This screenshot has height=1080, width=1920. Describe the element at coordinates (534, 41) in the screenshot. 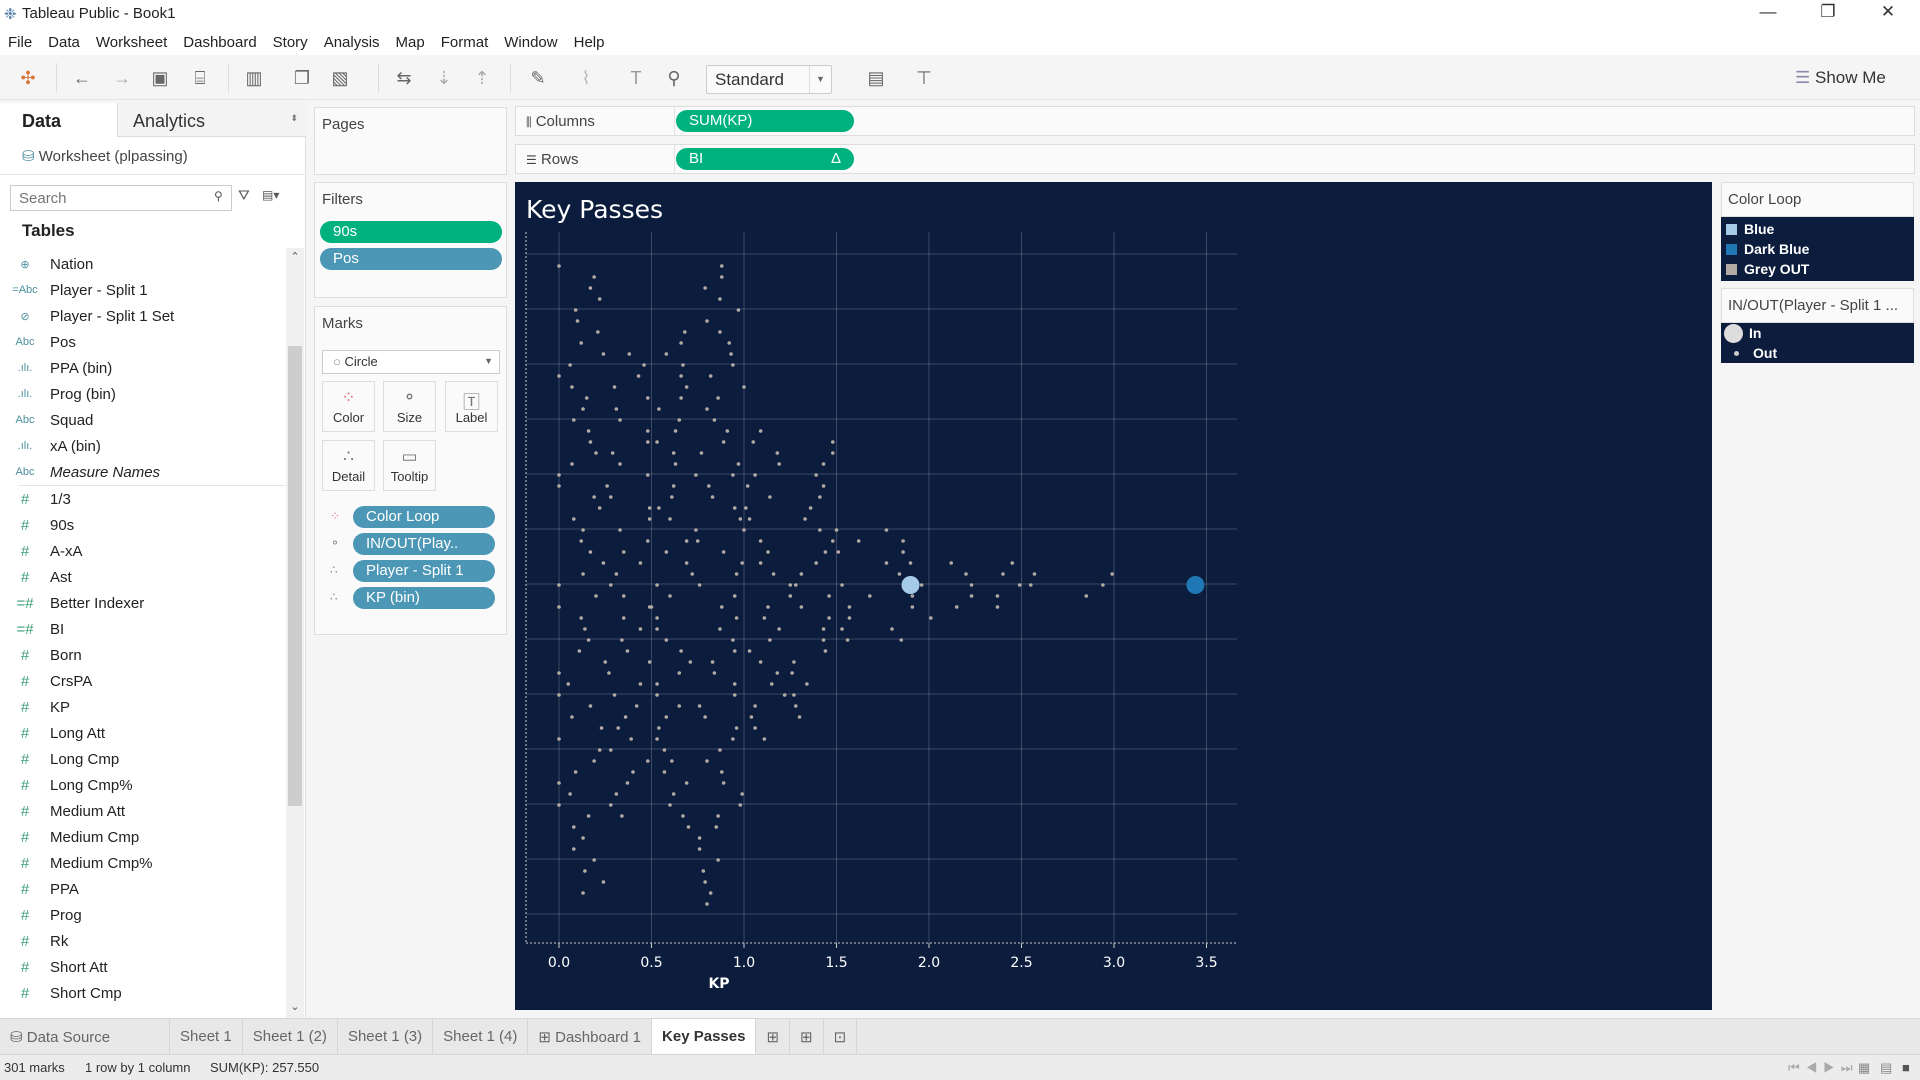

I see `menu-window: Window` at that location.